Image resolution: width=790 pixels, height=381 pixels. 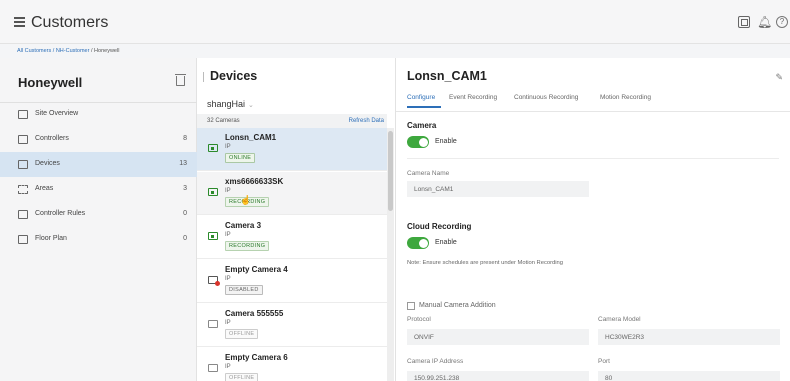 What do you see at coordinates (764, 22) in the screenshot?
I see `bell-icon: 🔔︎` at bounding box center [764, 22].